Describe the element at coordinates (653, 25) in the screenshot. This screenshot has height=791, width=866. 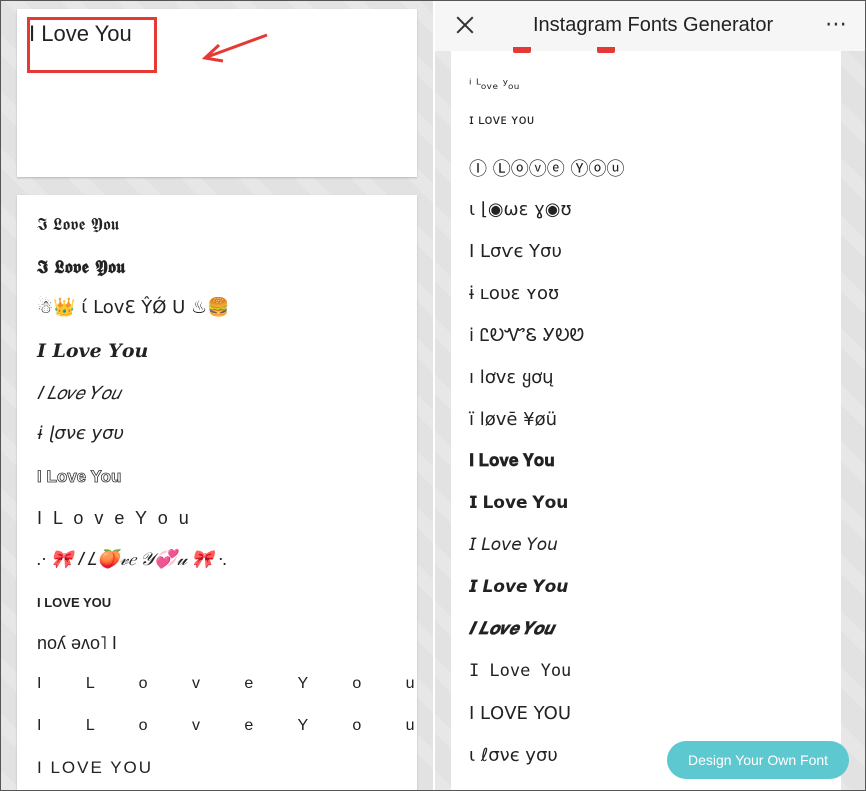
I see `page-title: Instagram Fonts Generator` at that location.